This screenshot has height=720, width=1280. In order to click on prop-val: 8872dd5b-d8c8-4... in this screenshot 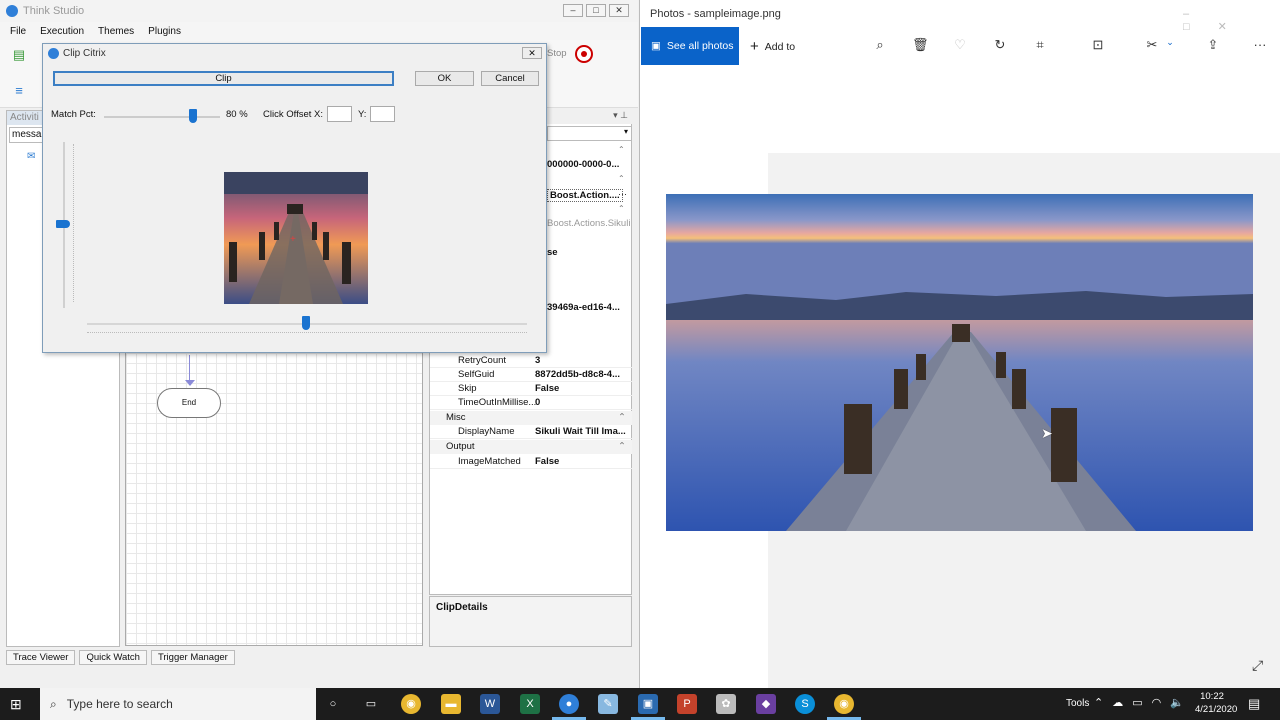, I will do `click(578, 374)`.